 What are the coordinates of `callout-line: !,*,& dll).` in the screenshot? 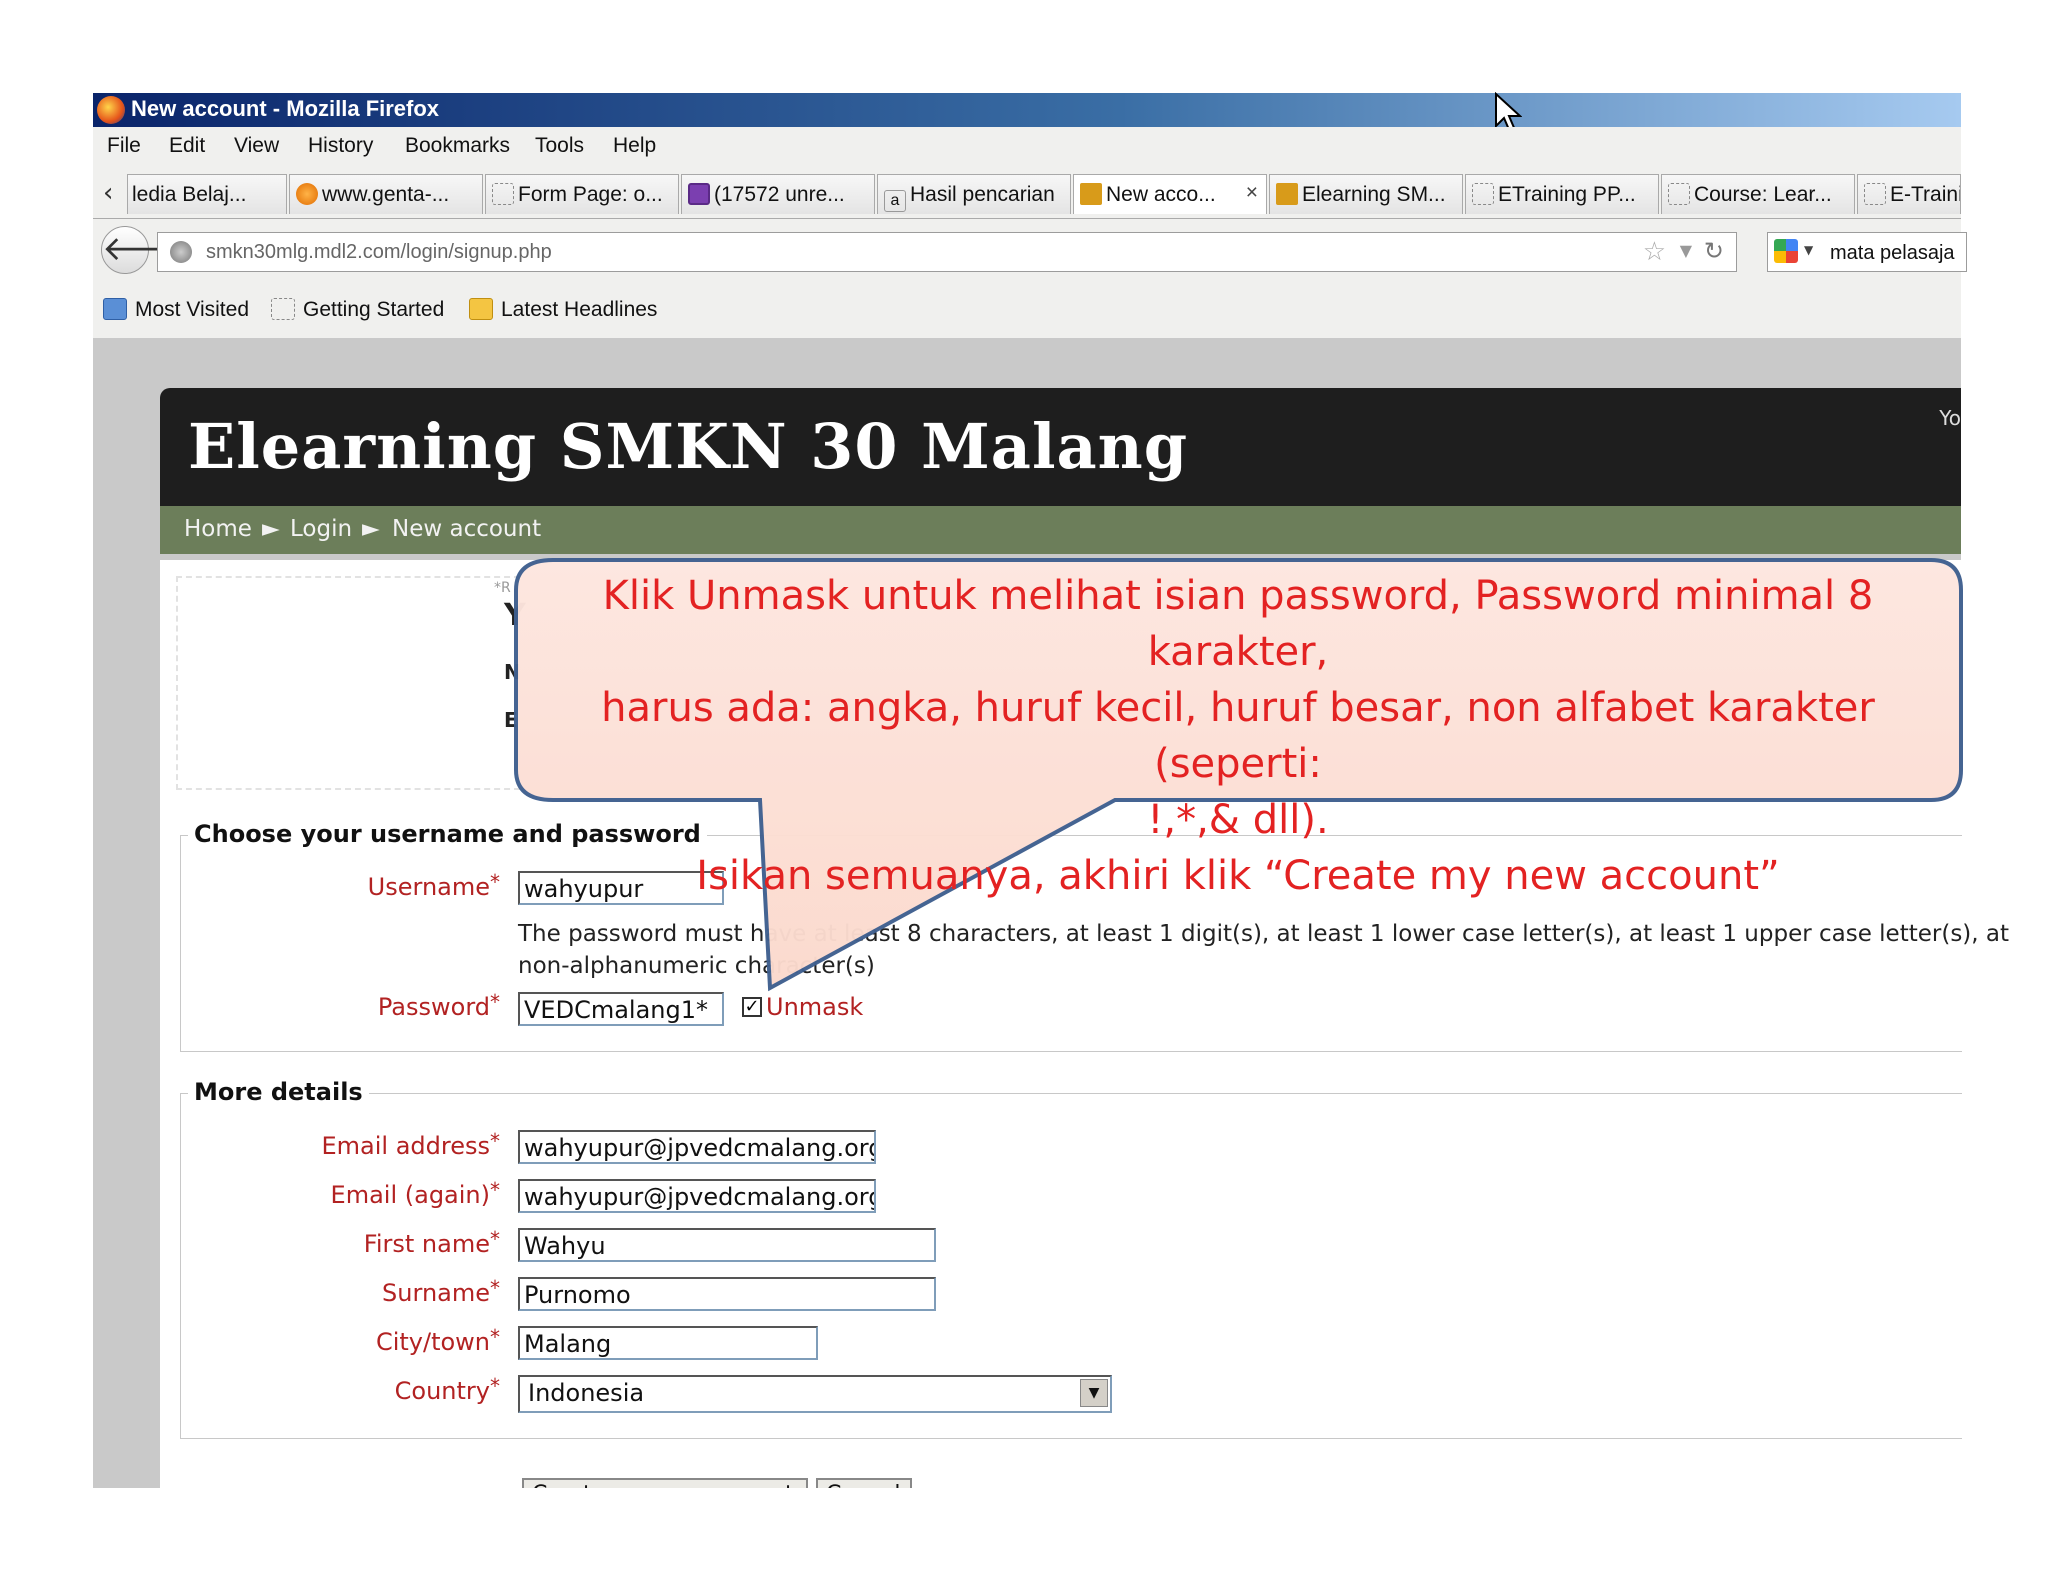 It's located at (1238, 820).